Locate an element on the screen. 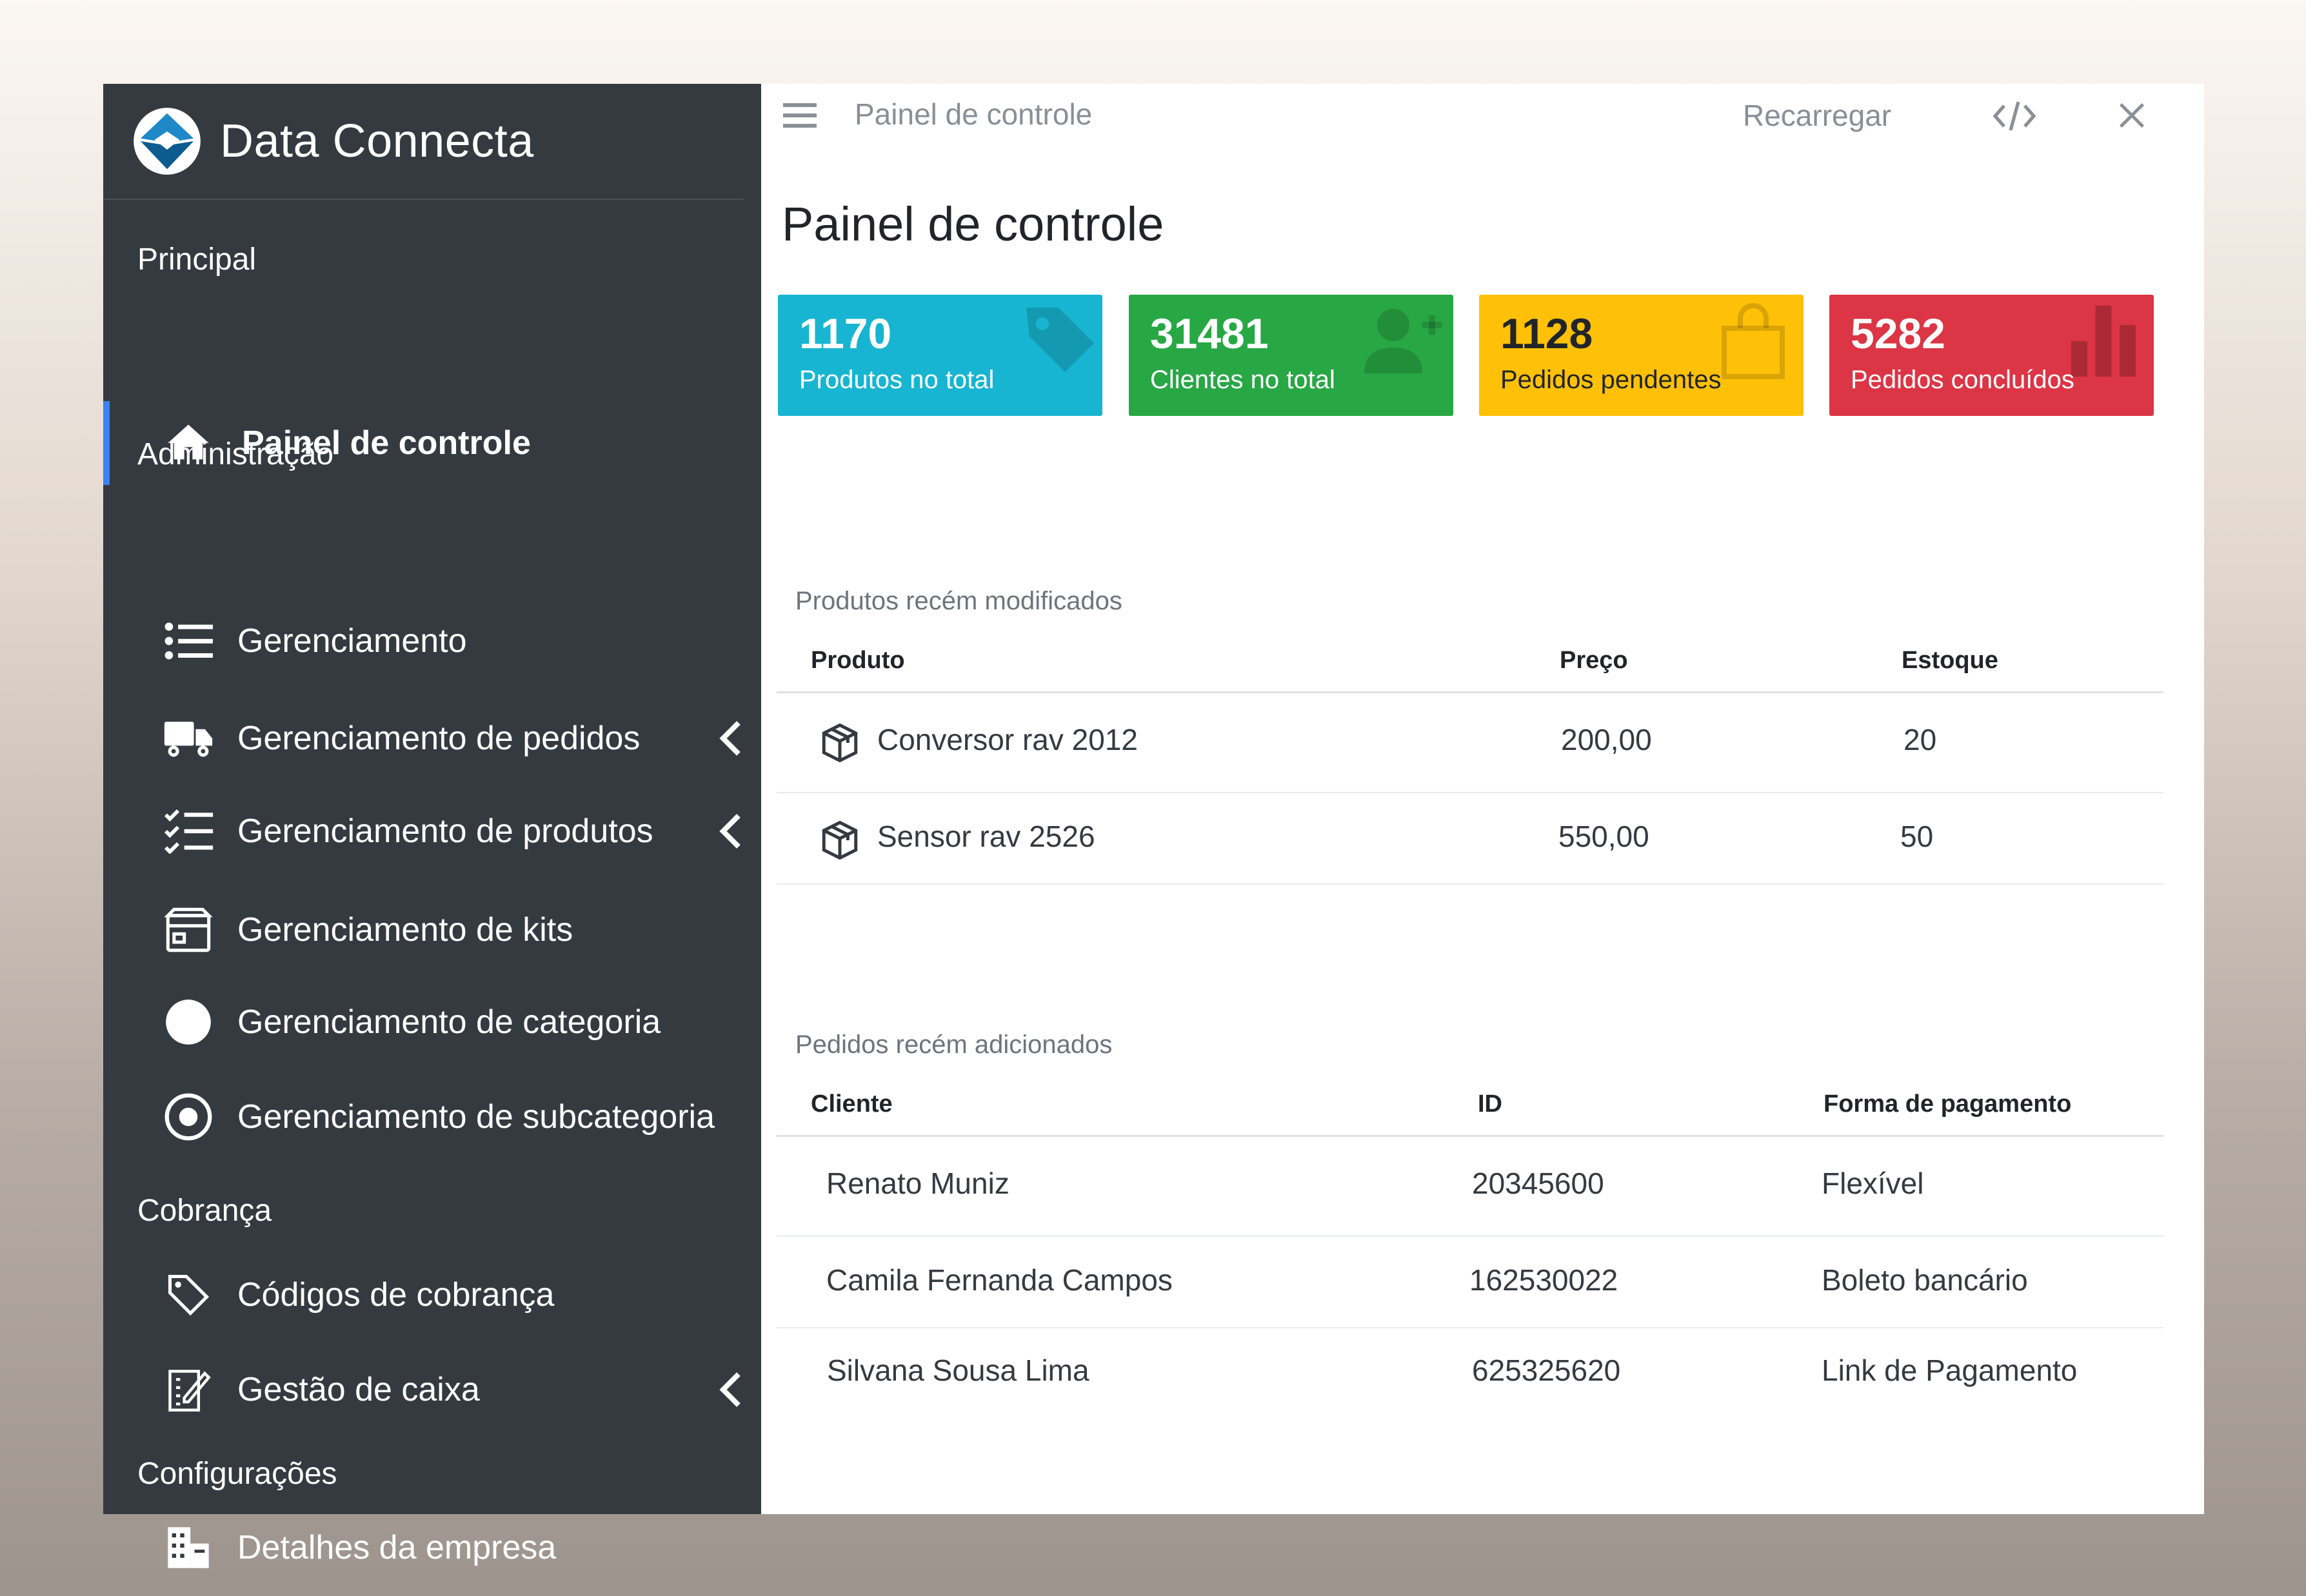 This screenshot has width=2306, height=1596. table-header: Cliente ID Forma de pagamento is located at coordinates (1470, 1104).